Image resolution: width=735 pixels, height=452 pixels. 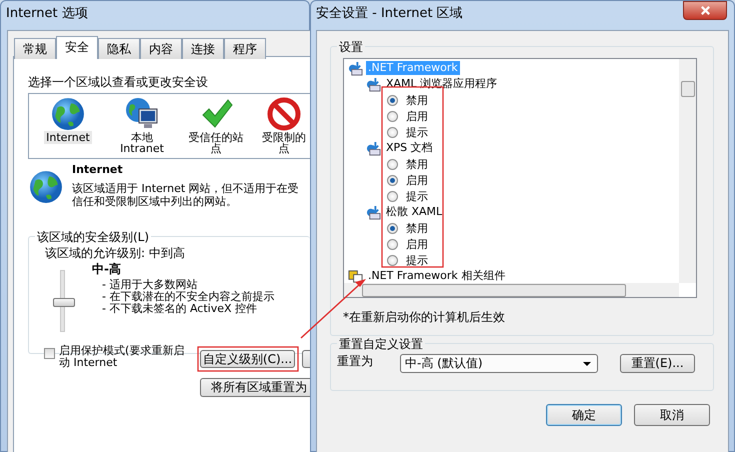 I want to click on forbidden-icon, so click(x=284, y=114).